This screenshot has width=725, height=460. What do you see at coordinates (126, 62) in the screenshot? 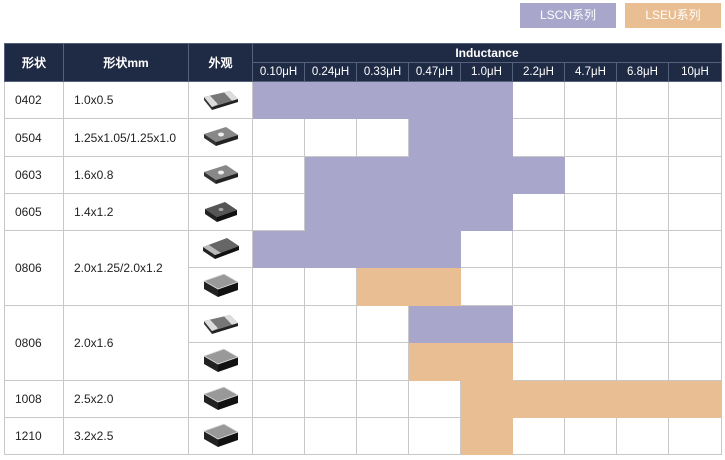
I see `header-size: 形状mm` at bounding box center [126, 62].